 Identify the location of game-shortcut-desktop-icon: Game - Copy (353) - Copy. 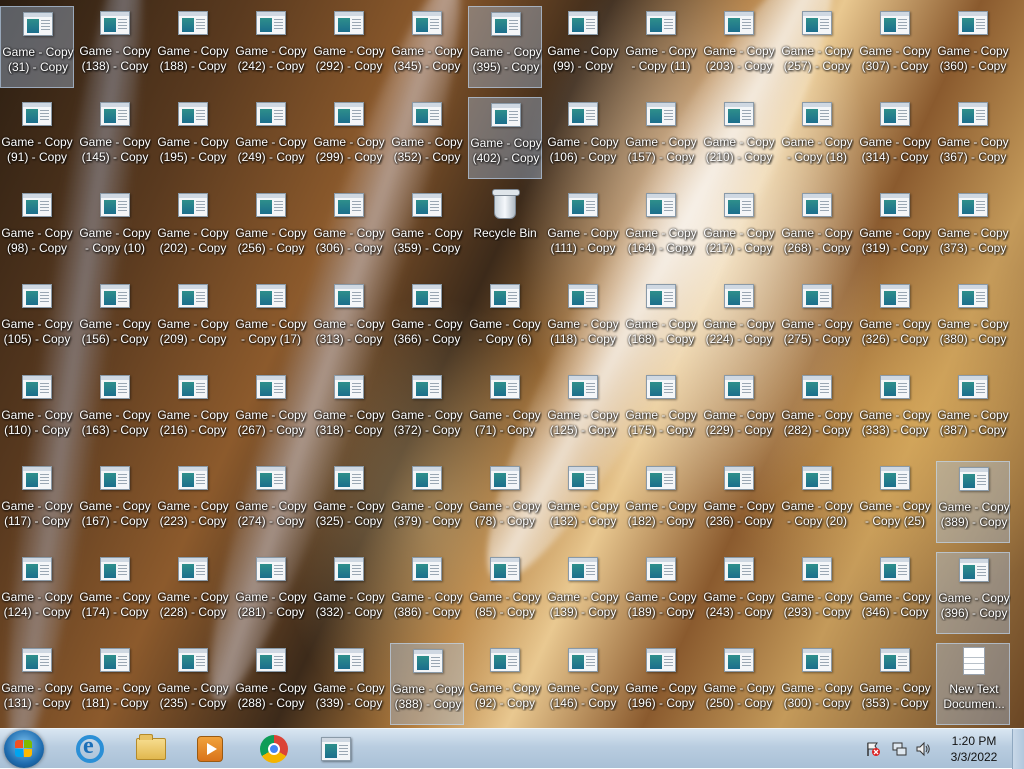
(895, 684).